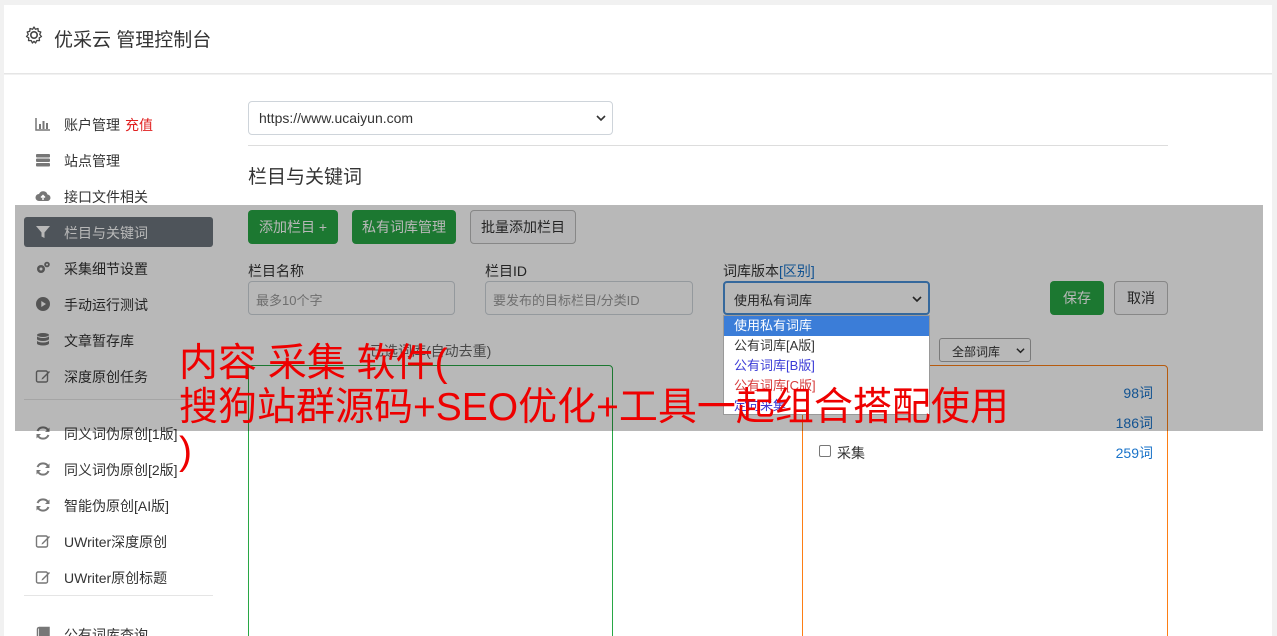  What do you see at coordinates (106, 233) in the screenshot?
I see `sidebar-item-label: 栏目与关键词` at bounding box center [106, 233].